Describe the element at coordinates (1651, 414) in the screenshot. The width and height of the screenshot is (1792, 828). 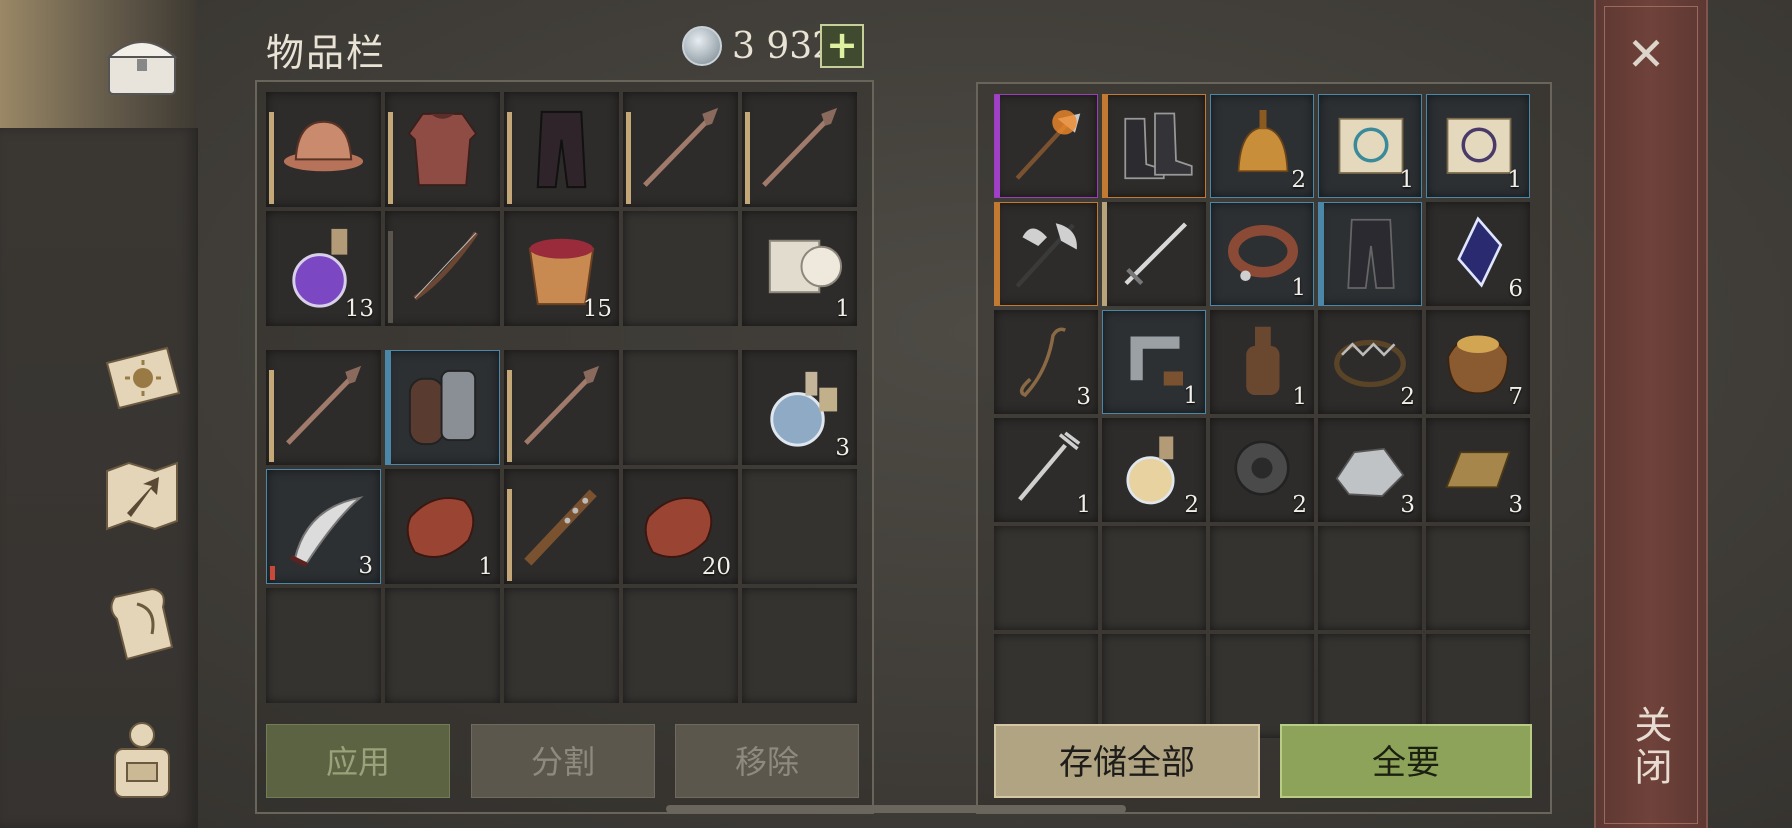
I see `close-panel: ✕ 关闭` at that location.